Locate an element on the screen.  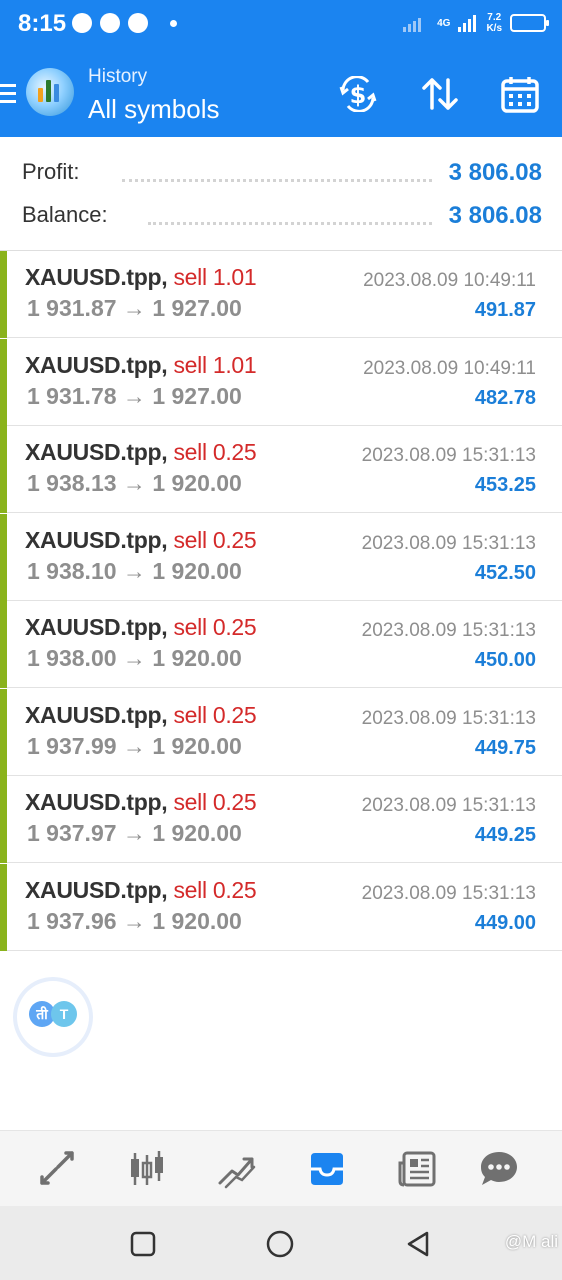
balance-label: Balance: is located at coordinates (65, 214).